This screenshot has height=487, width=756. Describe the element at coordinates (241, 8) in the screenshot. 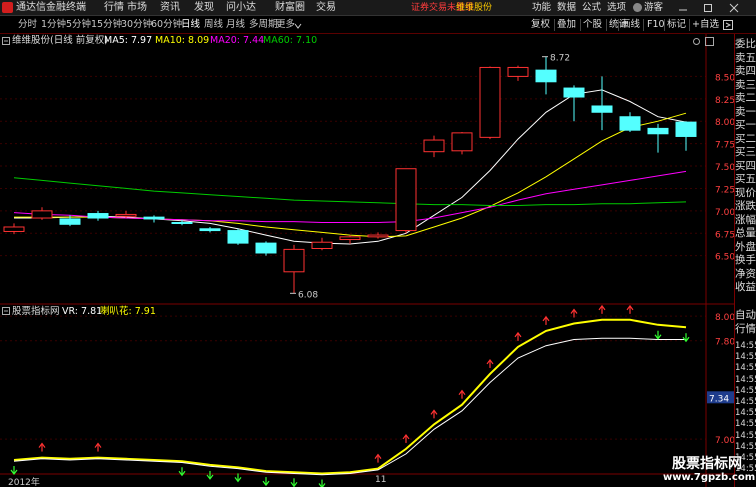

I see `menu-wenxiaoda: 问小达` at that location.